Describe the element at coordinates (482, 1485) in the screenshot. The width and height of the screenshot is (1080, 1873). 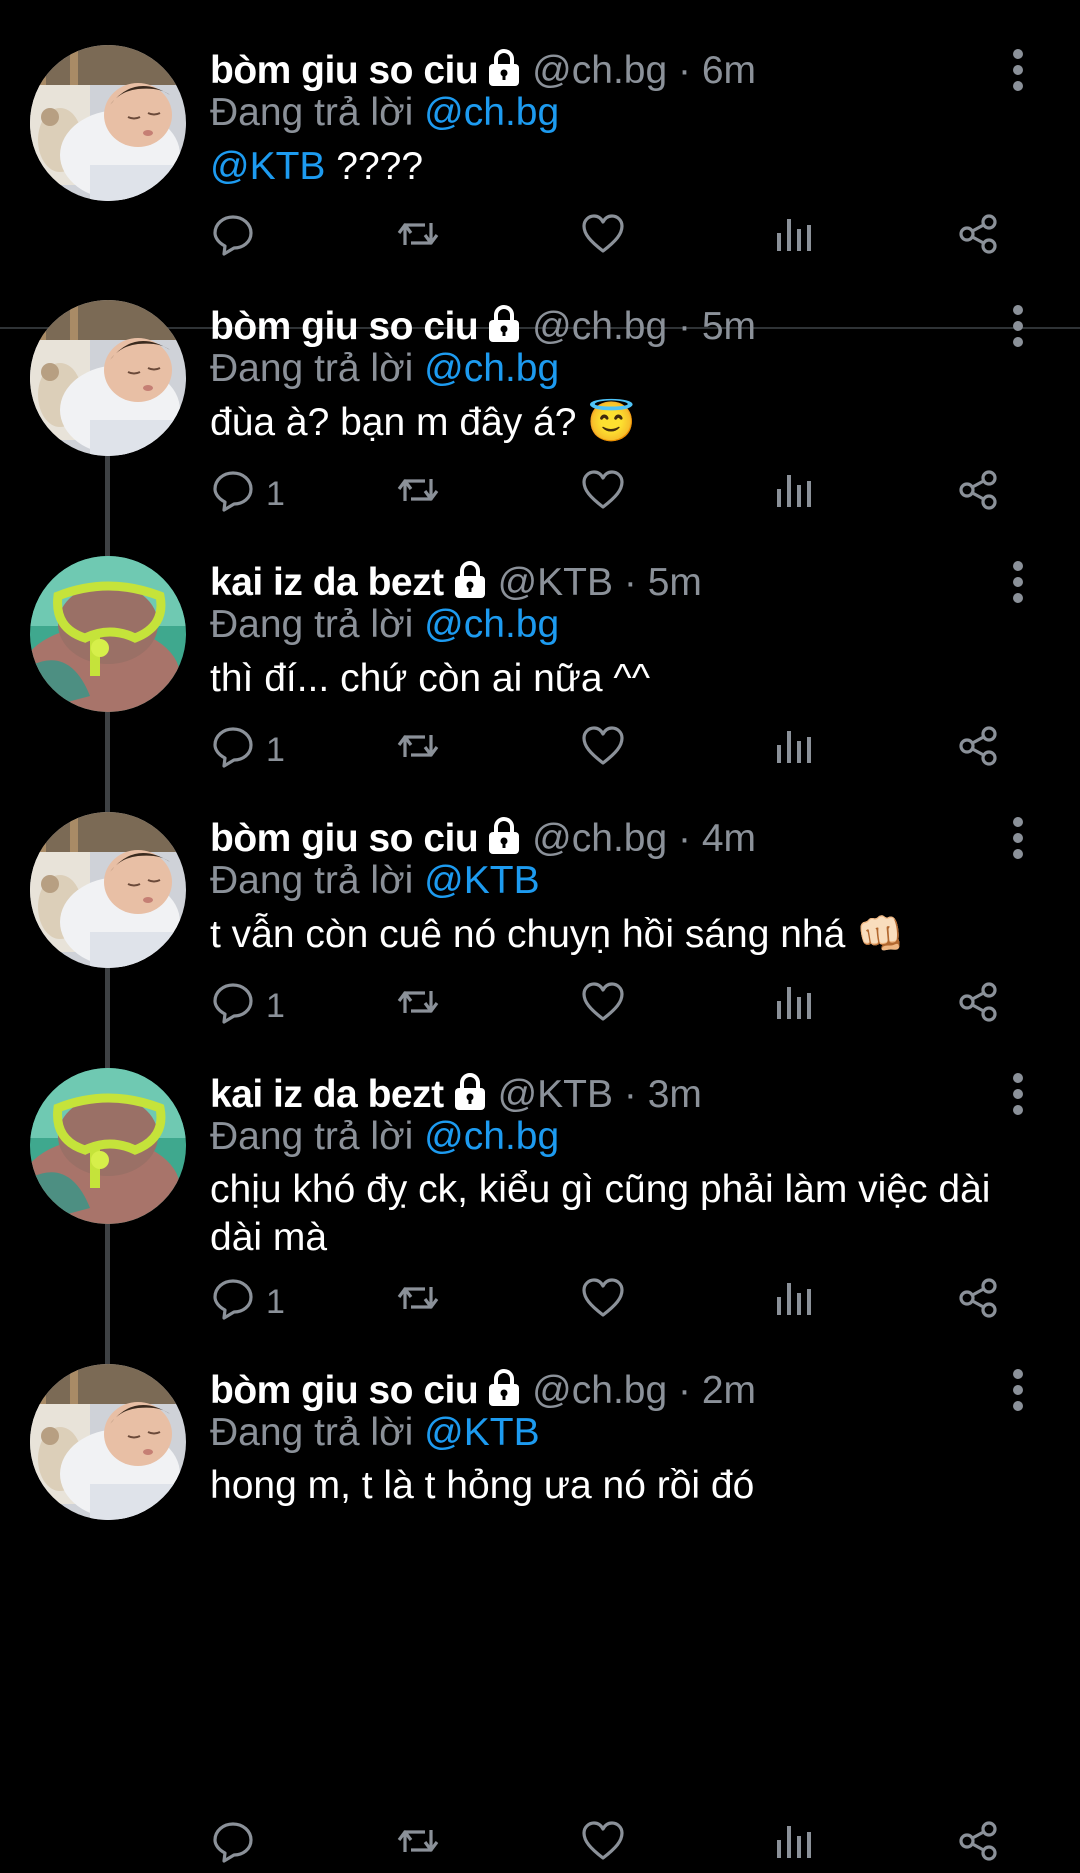
I see `tweet-text-content: hong m, t là t hỏng ưa nó rồi đó` at that location.